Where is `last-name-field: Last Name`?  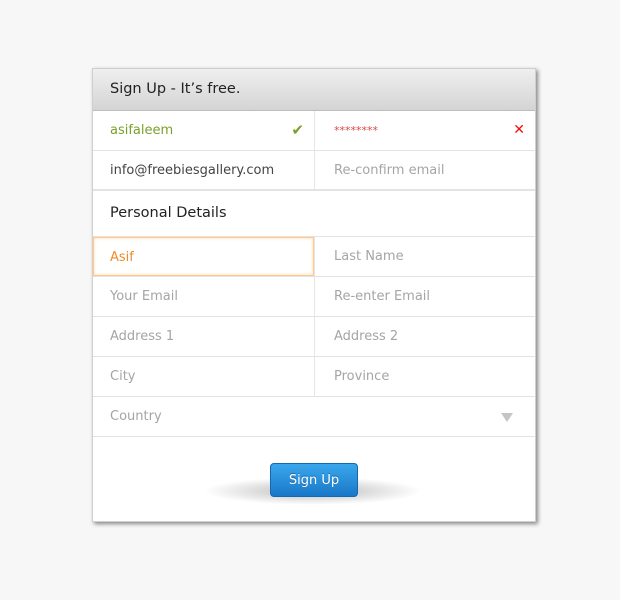 last-name-field: Last Name is located at coordinates (424, 256).